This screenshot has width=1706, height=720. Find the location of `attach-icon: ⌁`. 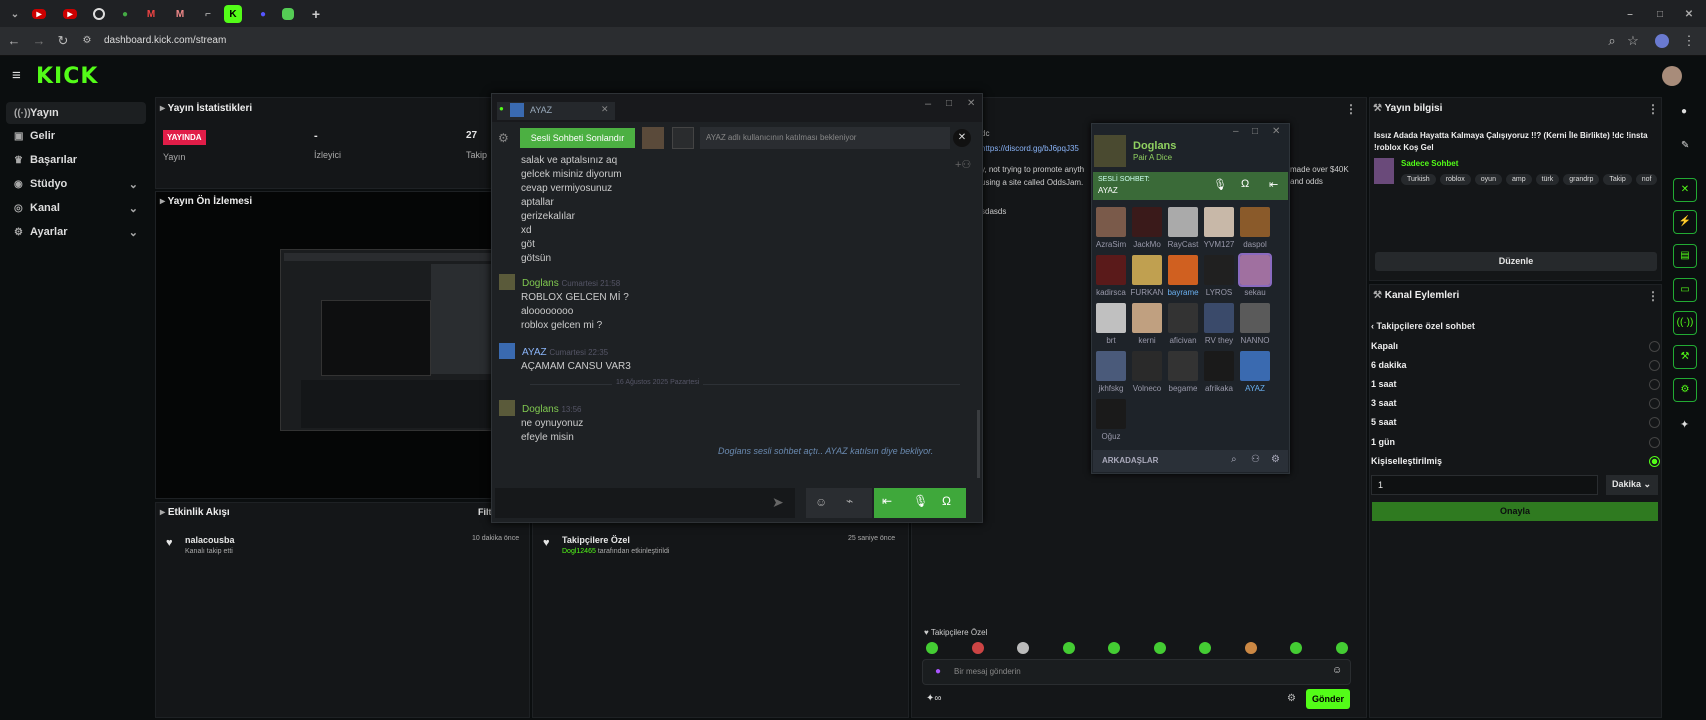

attach-icon: ⌁ is located at coordinates (849, 501).